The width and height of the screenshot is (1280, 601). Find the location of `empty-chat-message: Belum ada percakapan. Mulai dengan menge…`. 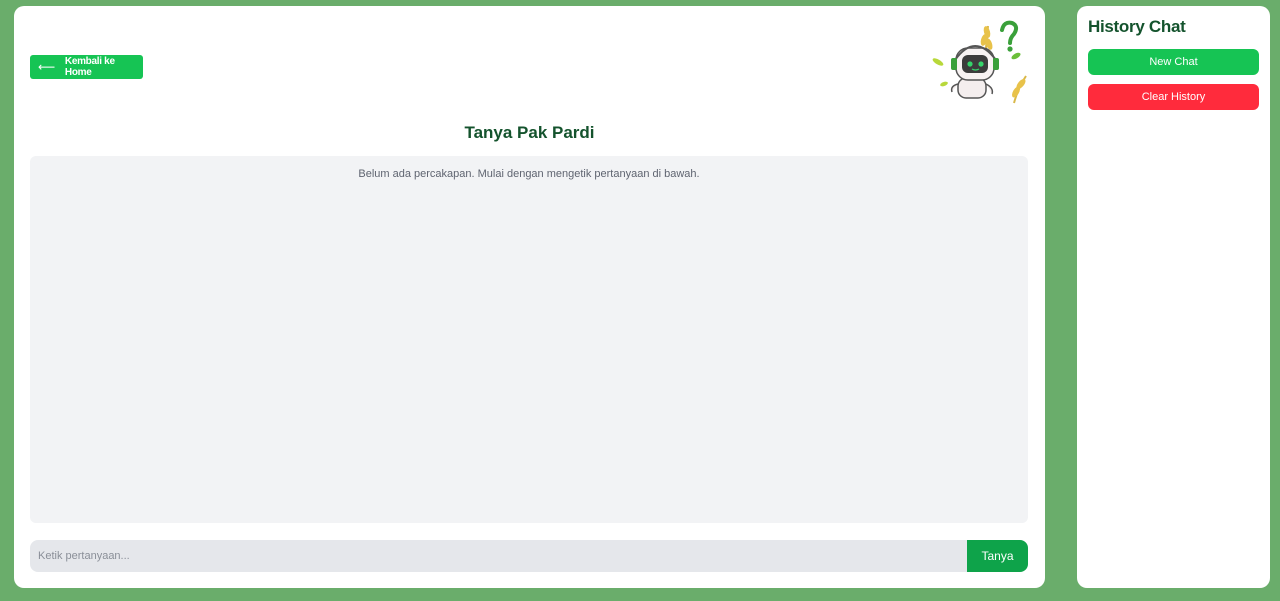

empty-chat-message: Belum ada percakapan. Mulai dengan menge… is located at coordinates (529, 174).